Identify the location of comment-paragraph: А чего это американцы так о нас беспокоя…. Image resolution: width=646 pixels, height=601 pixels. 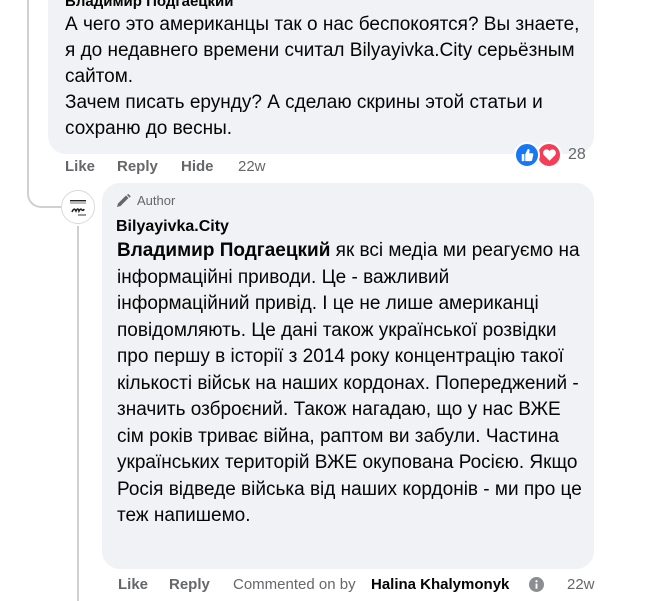
(322, 50).